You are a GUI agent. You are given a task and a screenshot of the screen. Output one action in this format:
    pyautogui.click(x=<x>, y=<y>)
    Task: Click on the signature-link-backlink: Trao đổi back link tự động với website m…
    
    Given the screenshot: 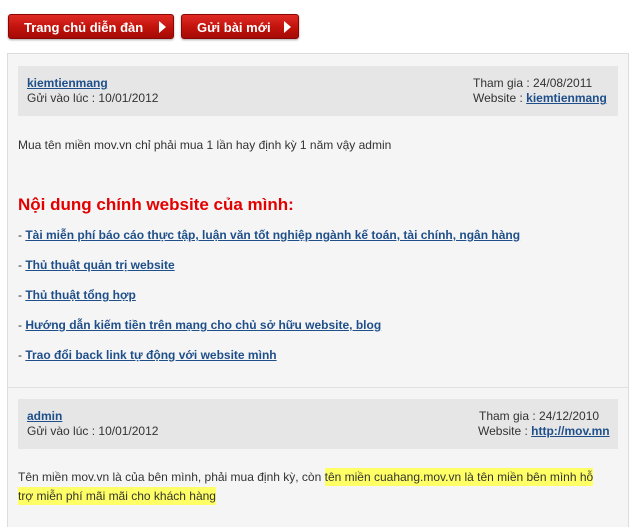 What is the action you would take?
    pyautogui.click(x=150, y=355)
    